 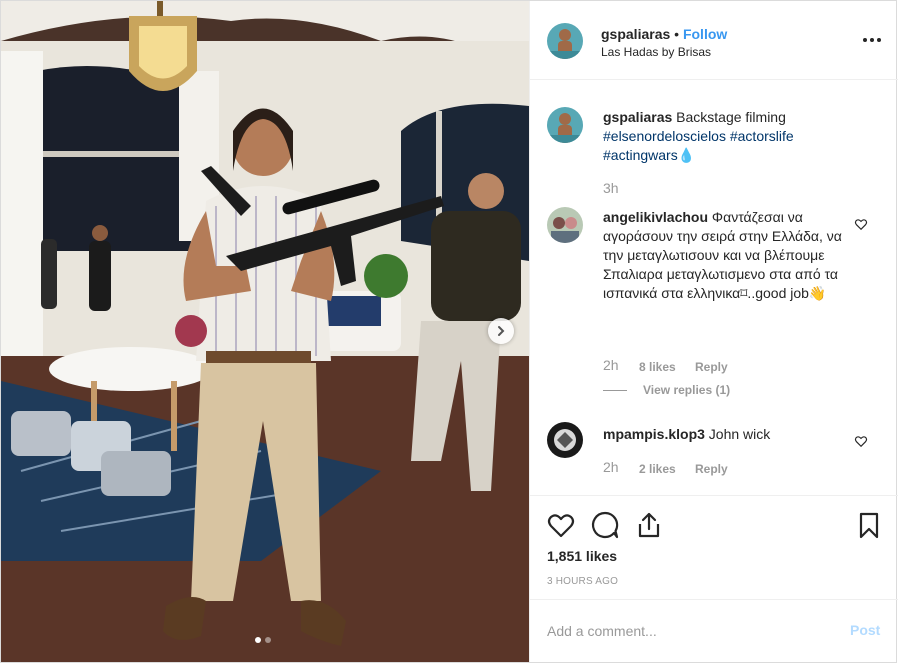 I want to click on carousel-indicator, so click(x=263, y=640).